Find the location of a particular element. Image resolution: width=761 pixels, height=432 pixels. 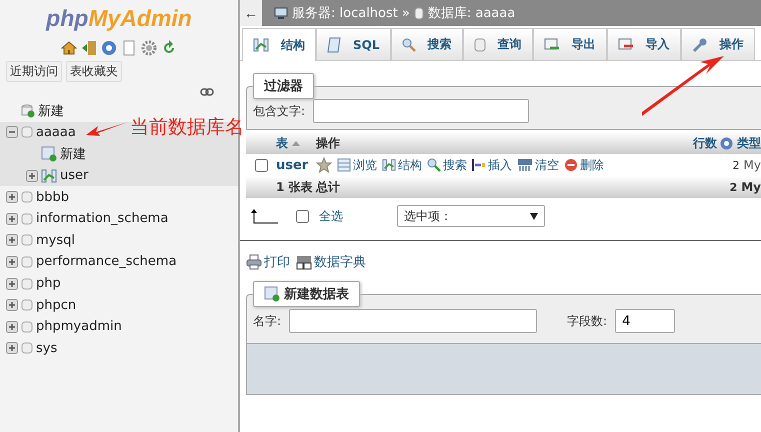

tab: 导入 is located at coordinates (643, 44).